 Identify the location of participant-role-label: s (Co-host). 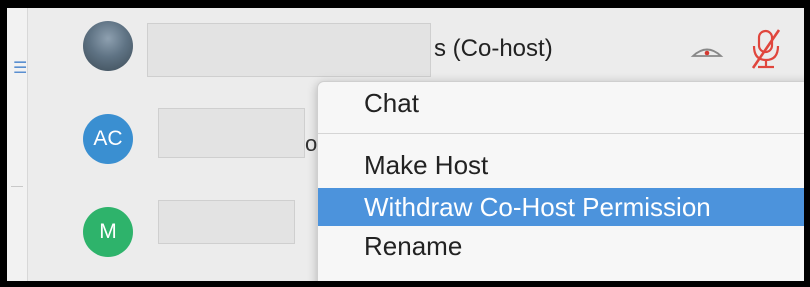
(493, 48).